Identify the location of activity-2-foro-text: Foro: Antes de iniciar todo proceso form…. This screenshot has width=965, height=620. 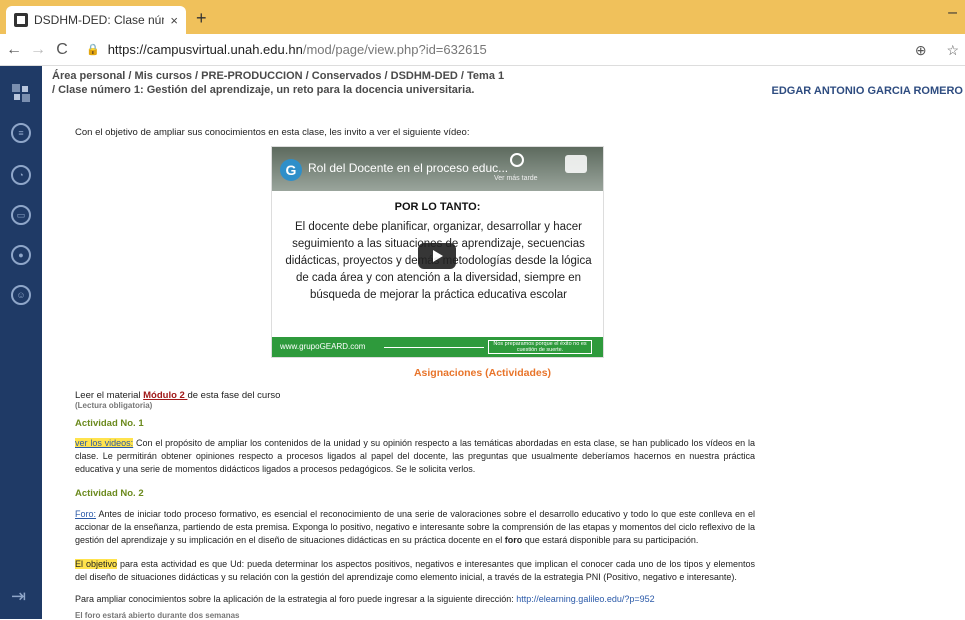
(415, 527).